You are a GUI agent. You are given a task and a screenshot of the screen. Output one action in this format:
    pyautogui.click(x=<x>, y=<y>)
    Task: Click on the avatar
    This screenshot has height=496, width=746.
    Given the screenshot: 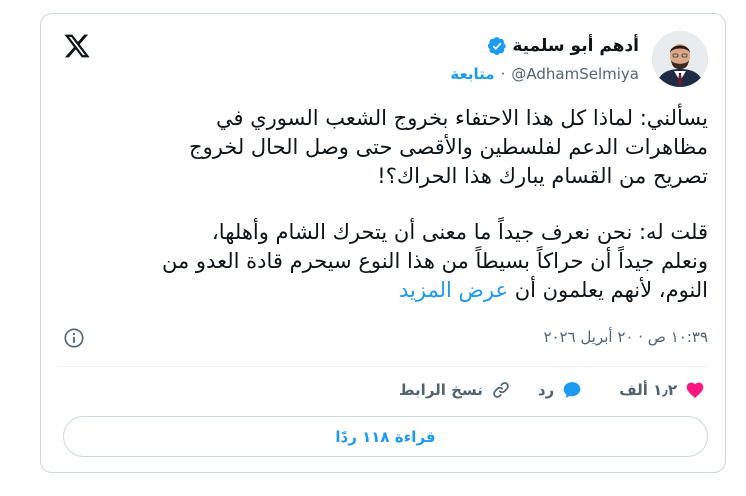 What is the action you would take?
    pyautogui.click(x=680, y=59)
    